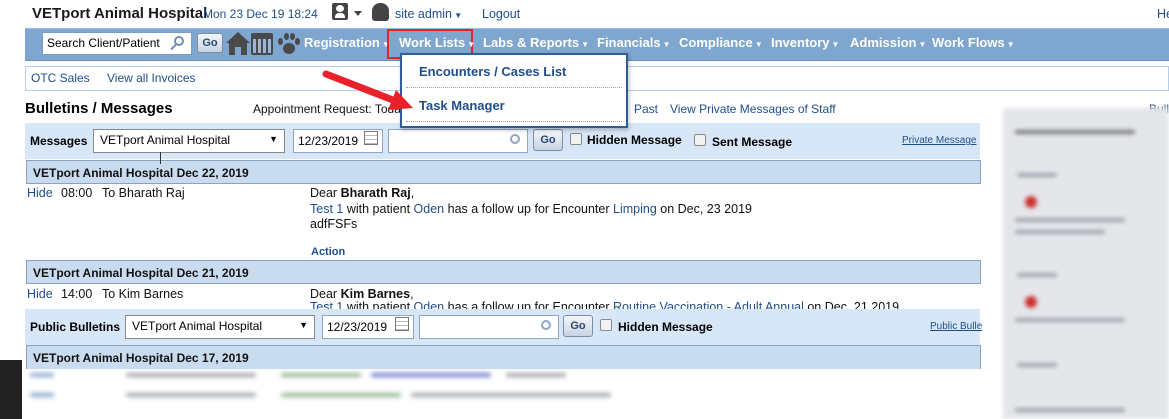 This screenshot has height=419, width=1169. Describe the element at coordinates (210, 43) in the screenshot. I see `search-go-button: Go` at that location.